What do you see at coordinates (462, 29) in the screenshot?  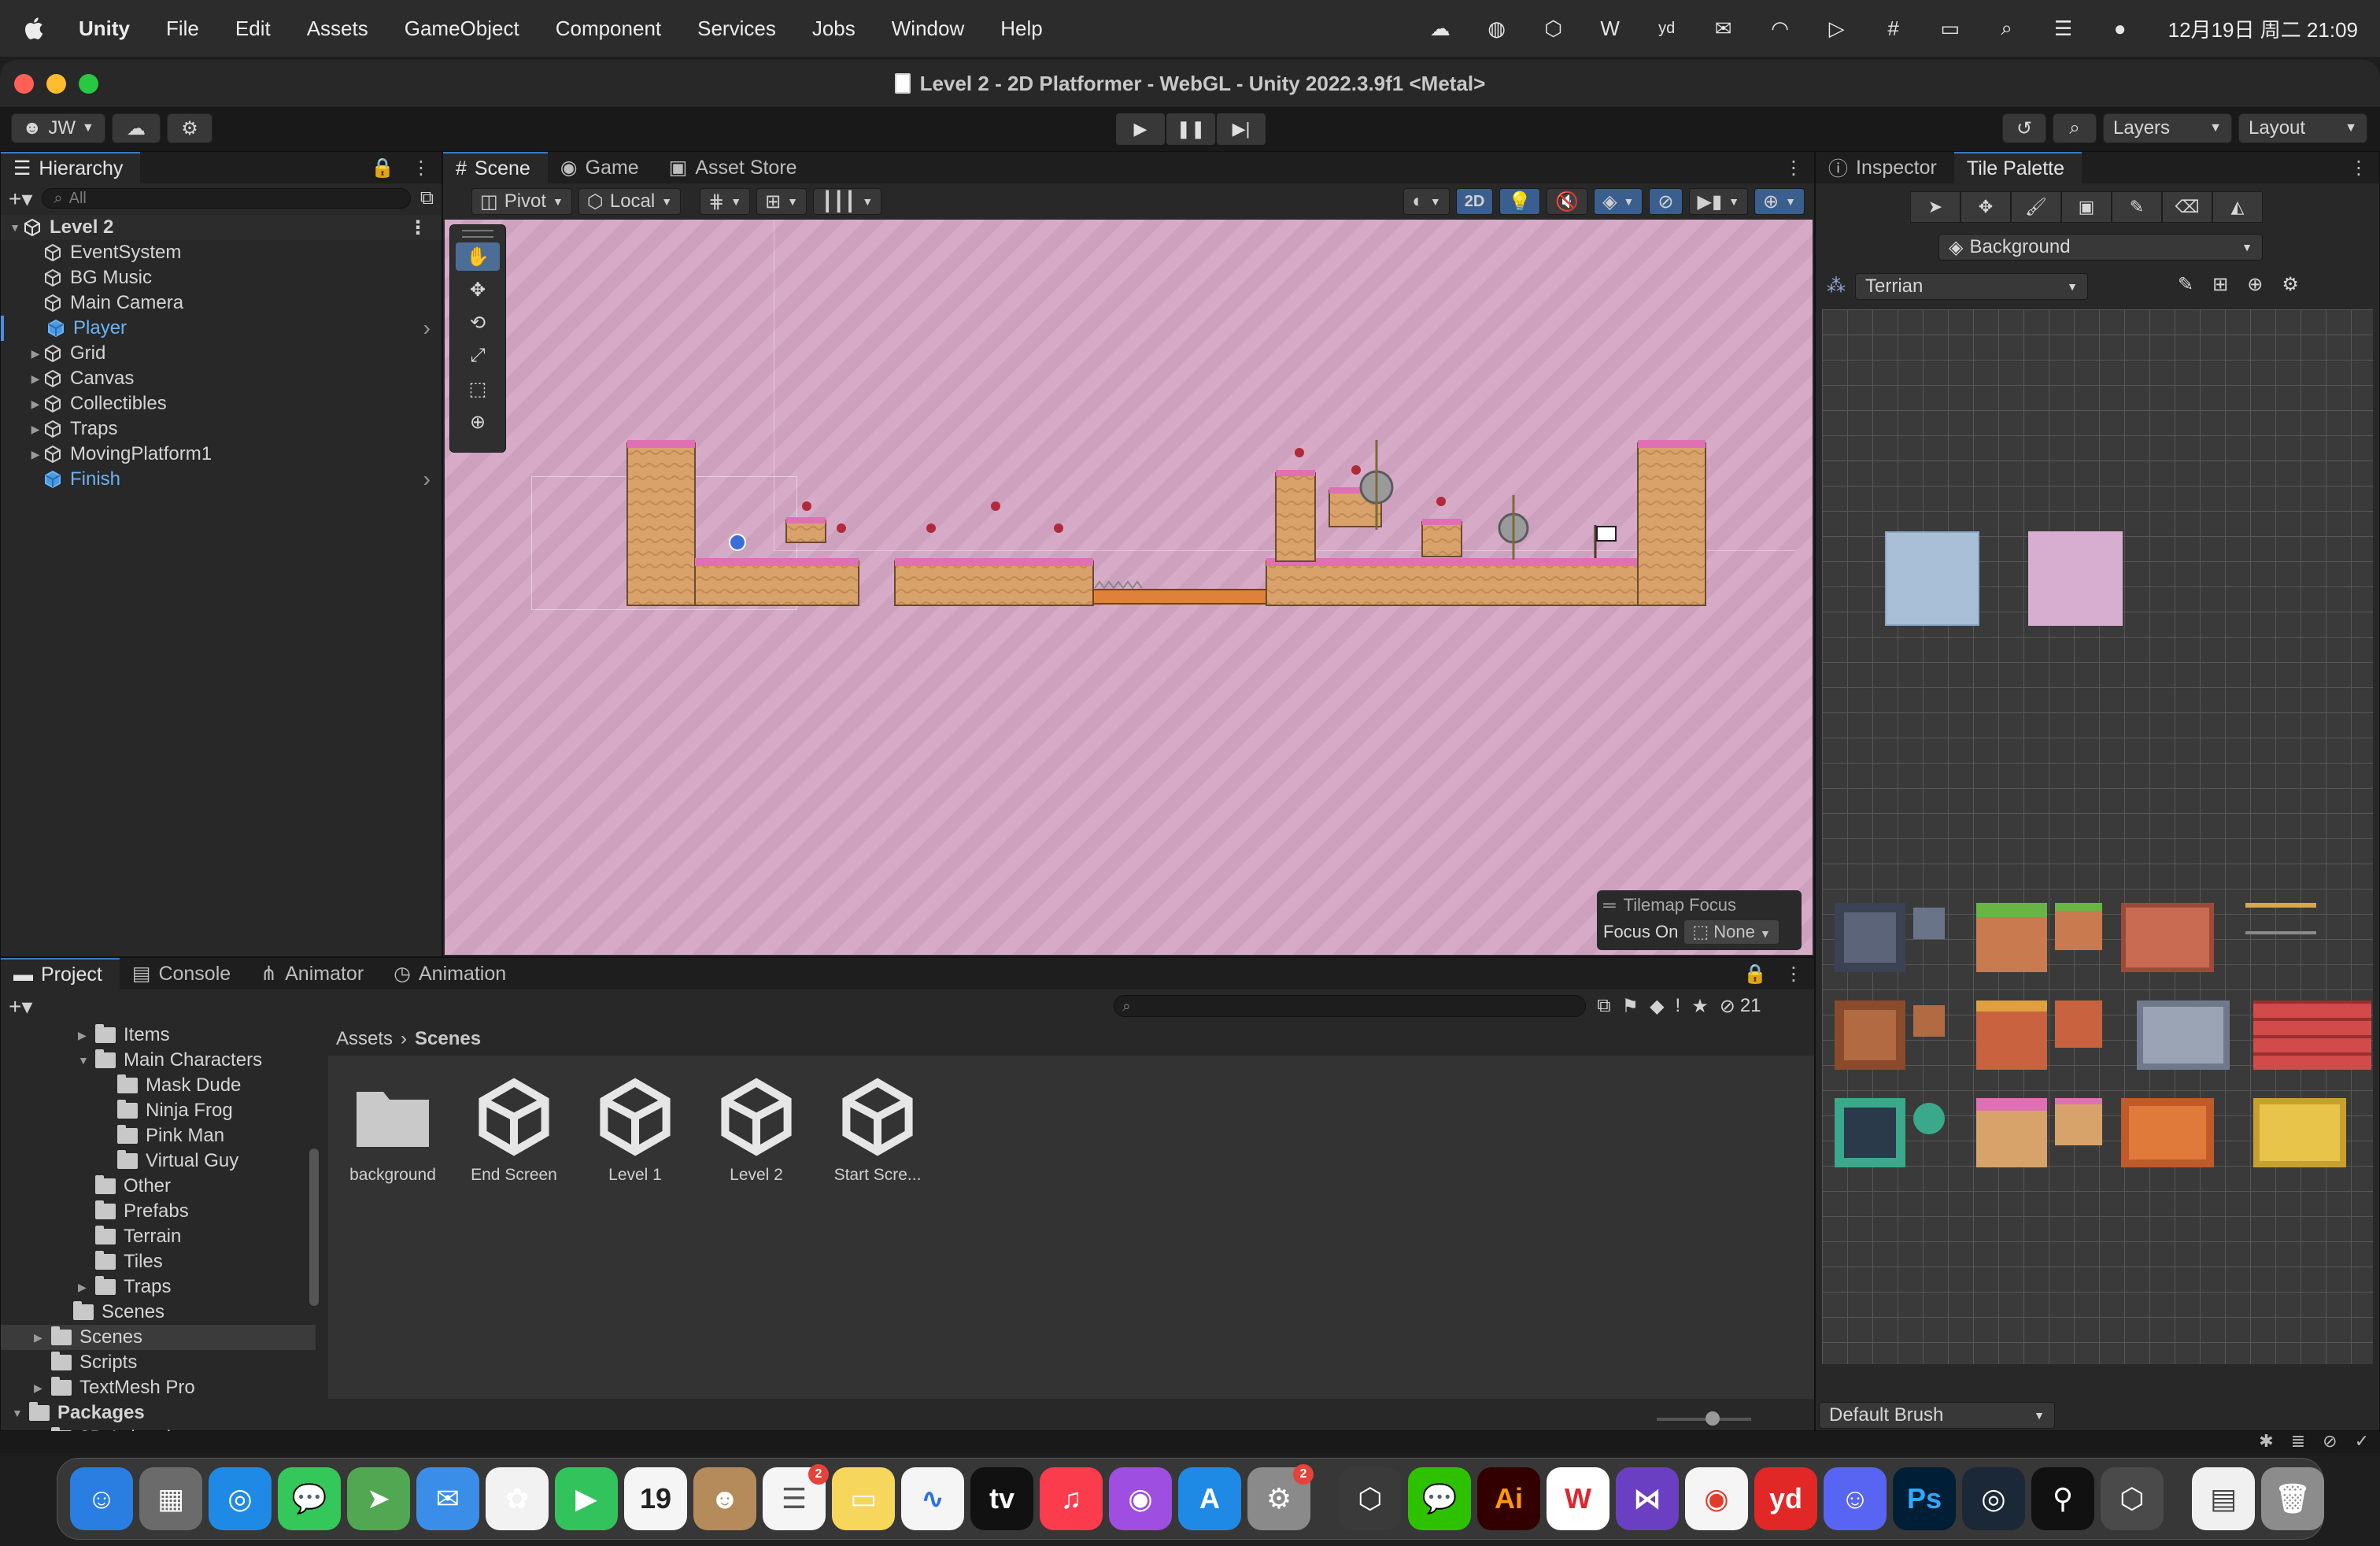 I see `menu-gameobject: GameObject` at bounding box center [462, 29].